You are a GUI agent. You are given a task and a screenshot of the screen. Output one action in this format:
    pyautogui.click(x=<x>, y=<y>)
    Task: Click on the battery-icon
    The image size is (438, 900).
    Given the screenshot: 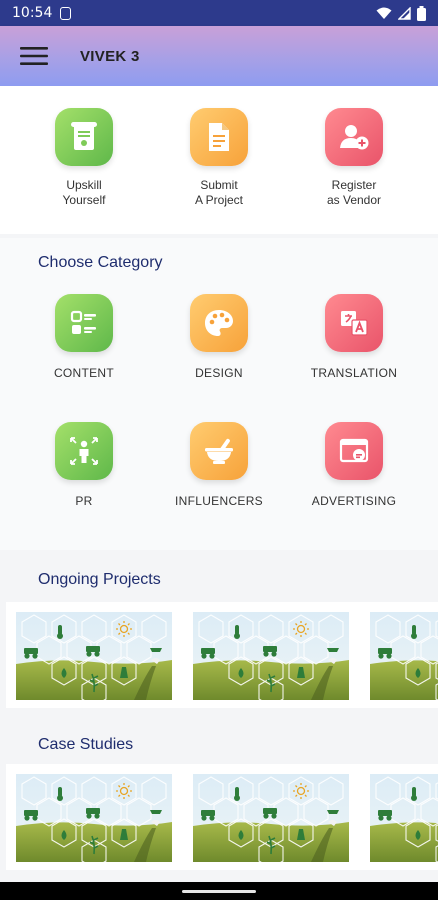 What is the action you would take?
    pyautogui.click(x=421, y=13)
    